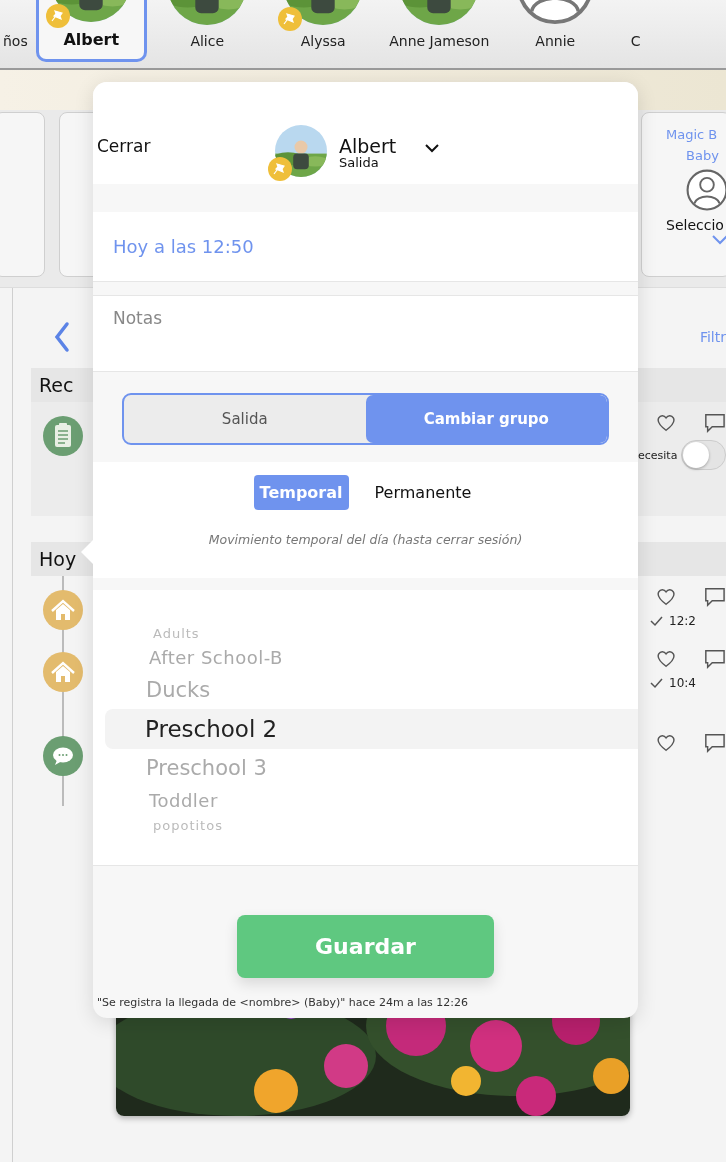 This screenshot has width=726, height=1162. Describe the element at coordinates (658, 455) in the screenshot. I see `toggle-label: ecesita` at that location.